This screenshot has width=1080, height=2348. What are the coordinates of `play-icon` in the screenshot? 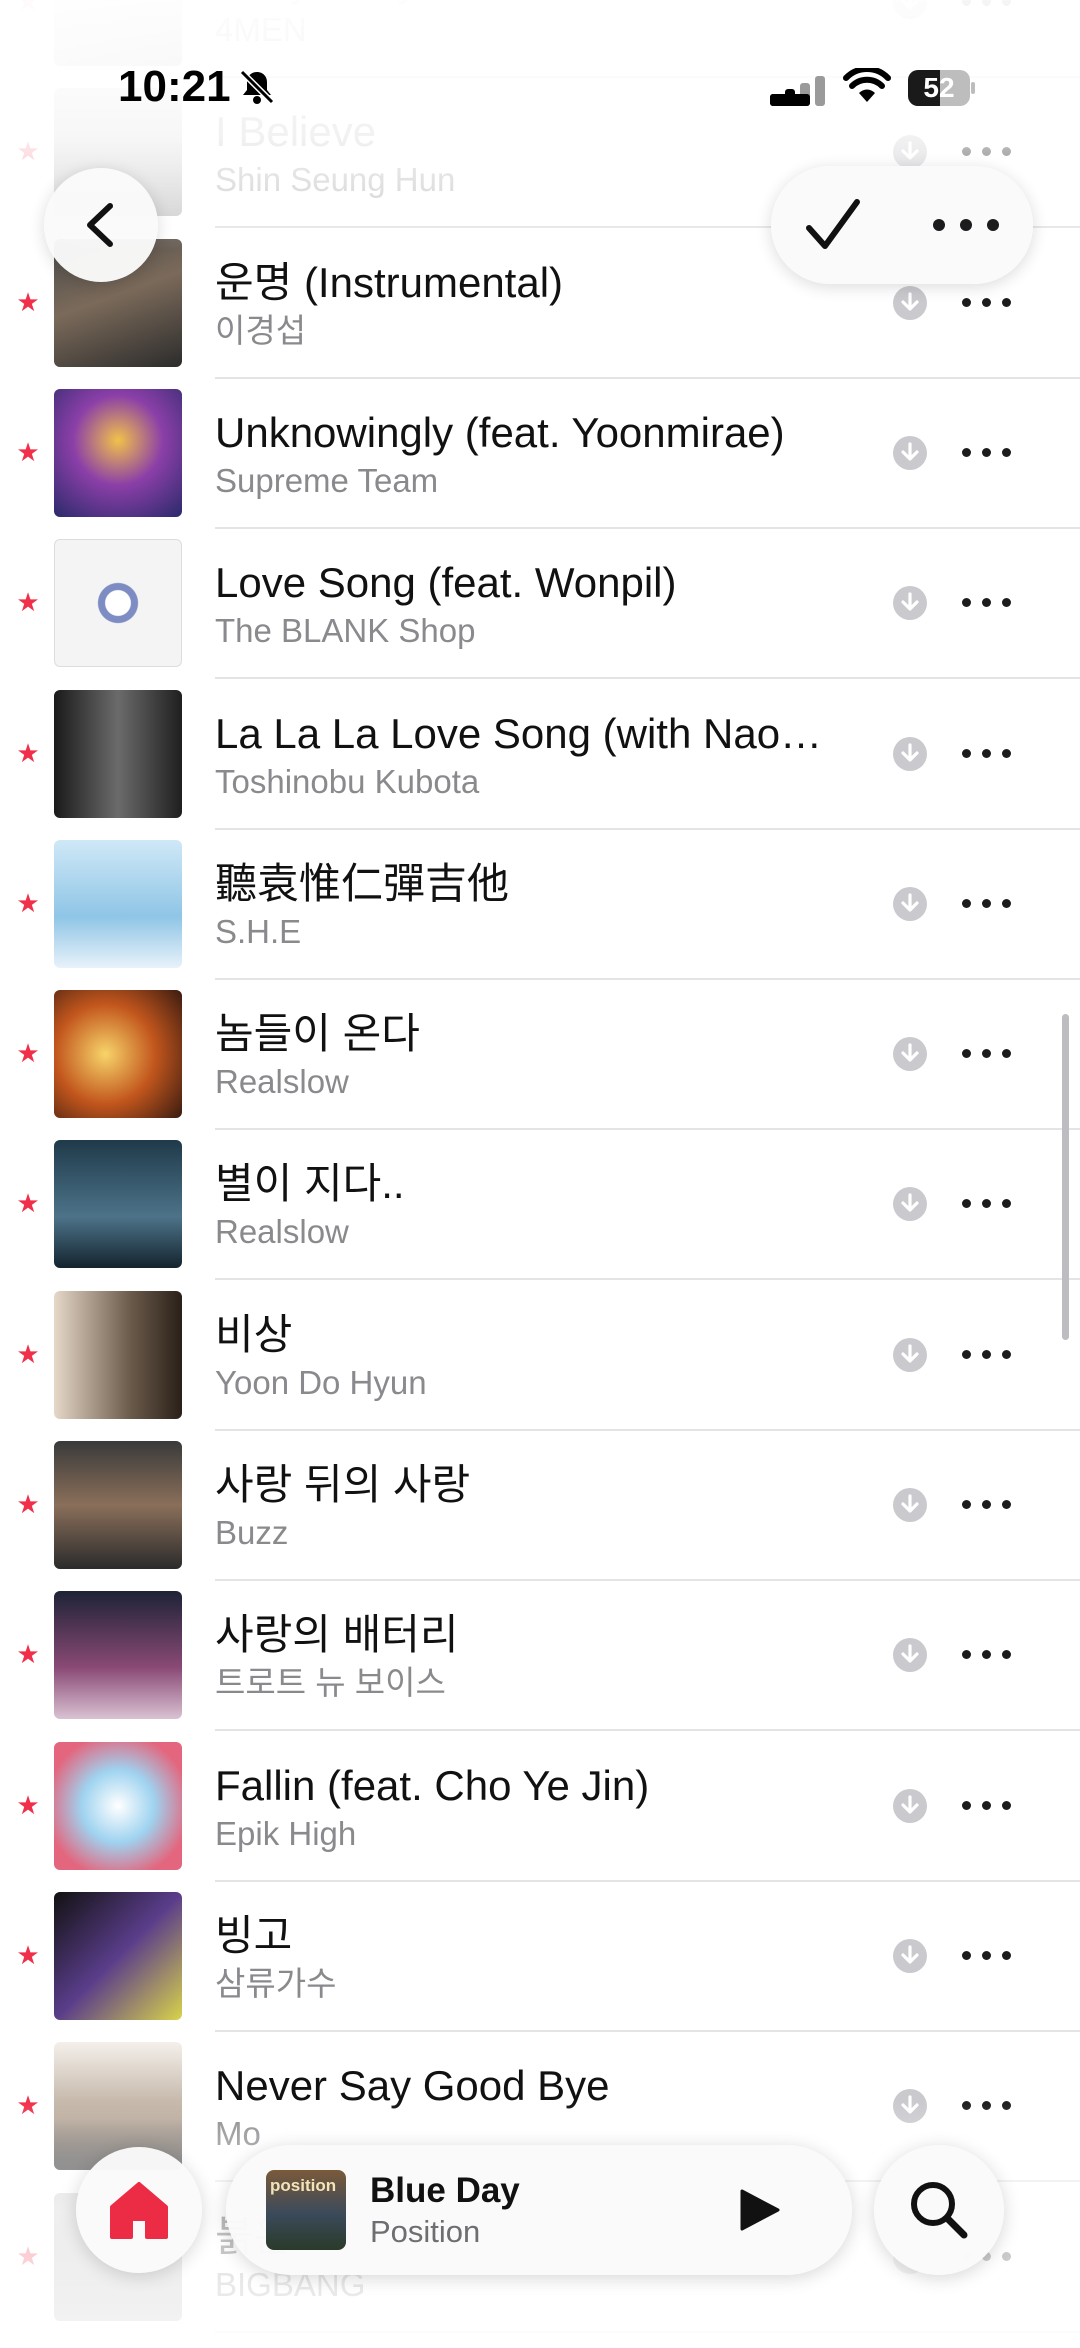 It's located at (760, 2210).